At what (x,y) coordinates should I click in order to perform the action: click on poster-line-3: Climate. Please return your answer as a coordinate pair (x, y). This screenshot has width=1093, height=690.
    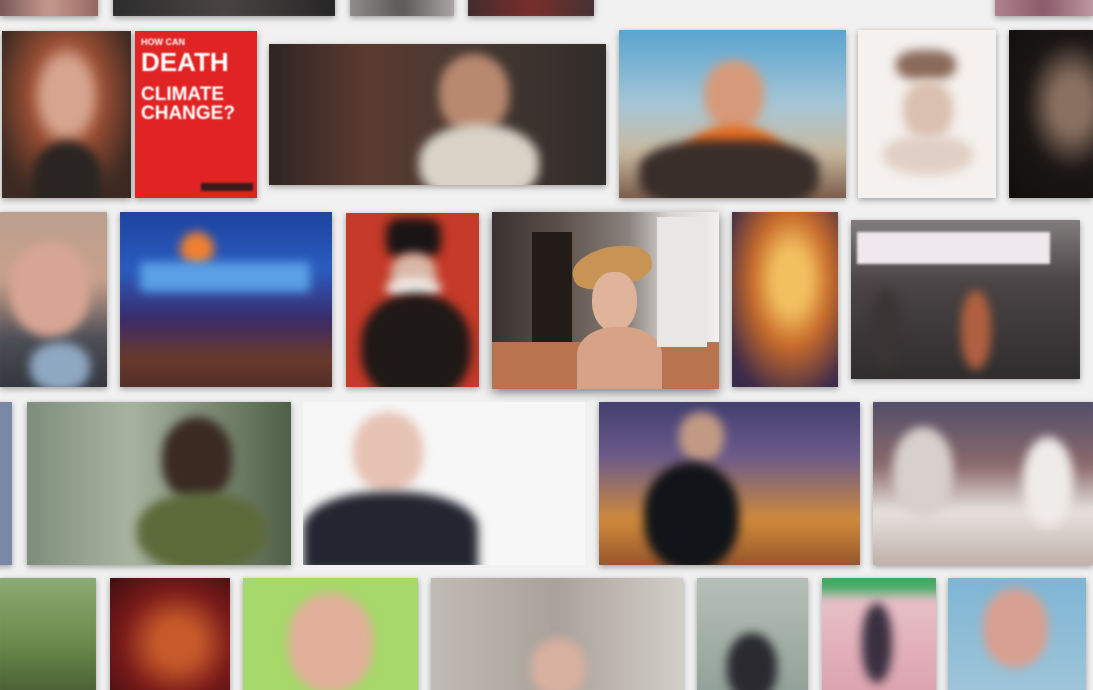
    Looking at the image, I should click on (183, 94).